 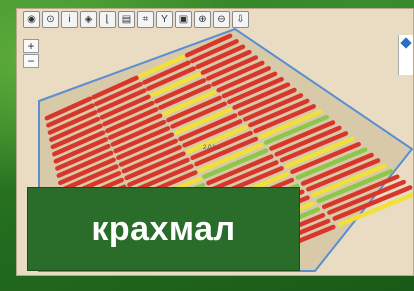 What do you see at coordinates (211, 148) in the screenshot?
I see `map-label: 2.0 ha` at bounding box center [211, 148].